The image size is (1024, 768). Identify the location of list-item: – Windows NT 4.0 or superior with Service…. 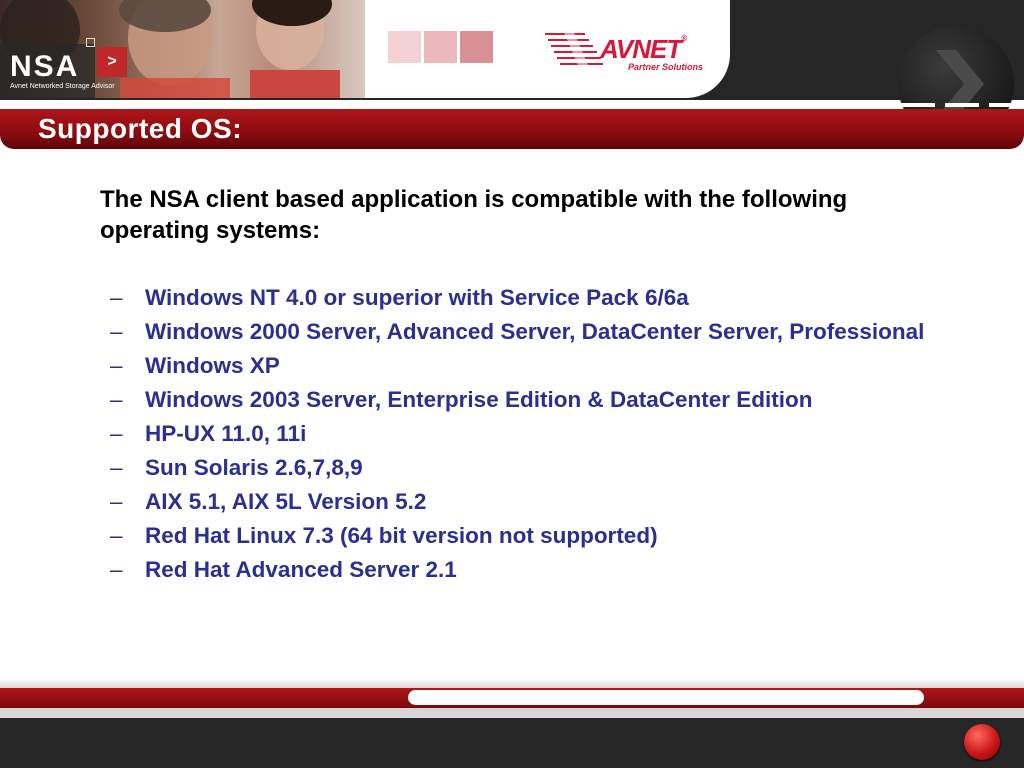
(520, 297).